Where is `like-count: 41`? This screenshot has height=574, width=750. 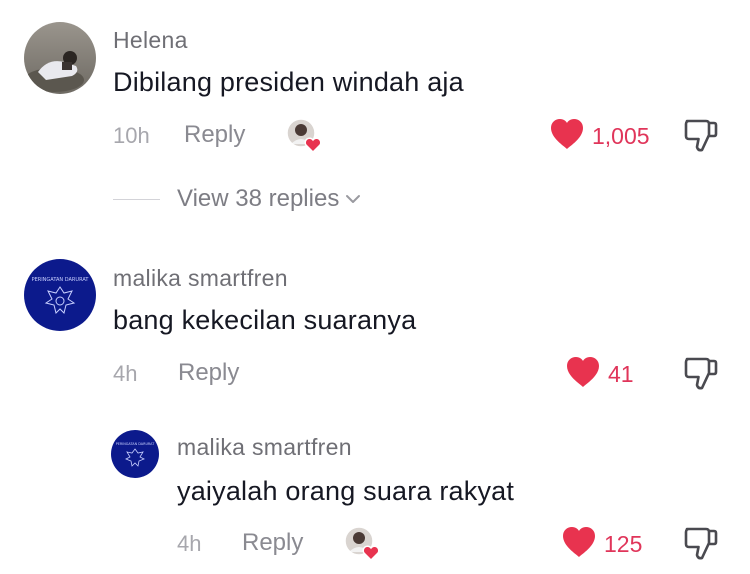
like-count: 41 is located at coordinates (621, 374).